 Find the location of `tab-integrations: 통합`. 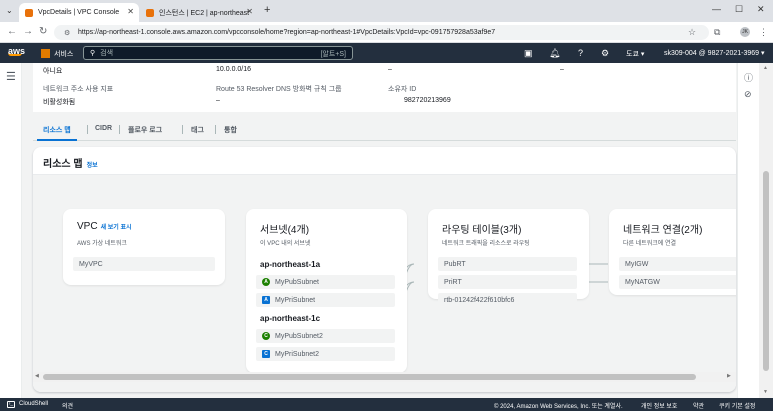

tab-integrations: 통합 is located at coordinates (230, 130).